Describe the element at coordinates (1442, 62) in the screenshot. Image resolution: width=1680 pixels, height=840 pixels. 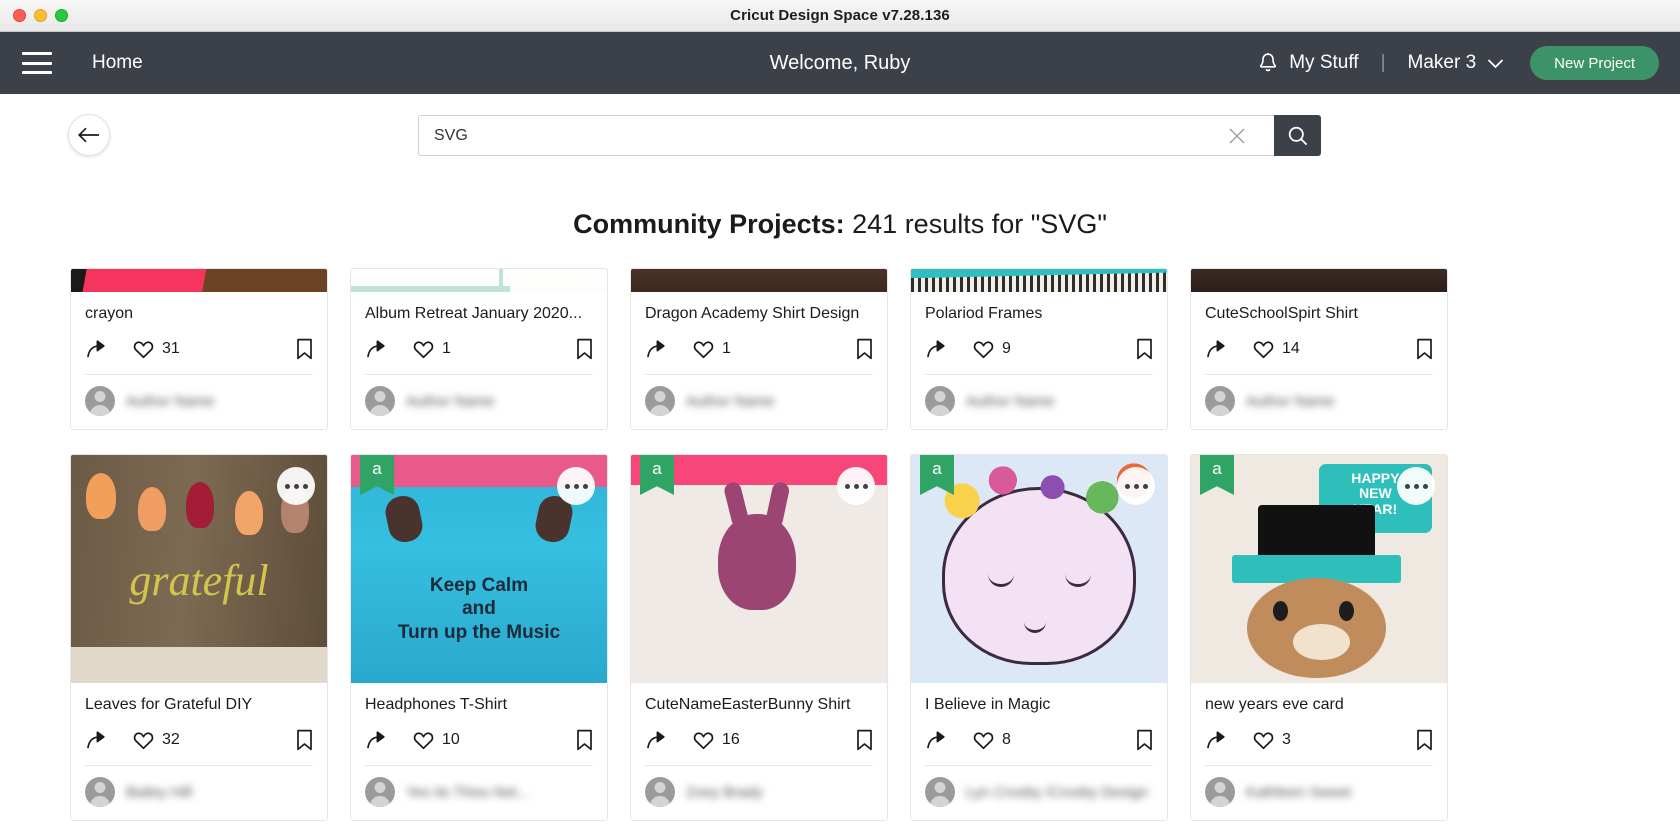
I see `machine-label: Maker 3` at that location.